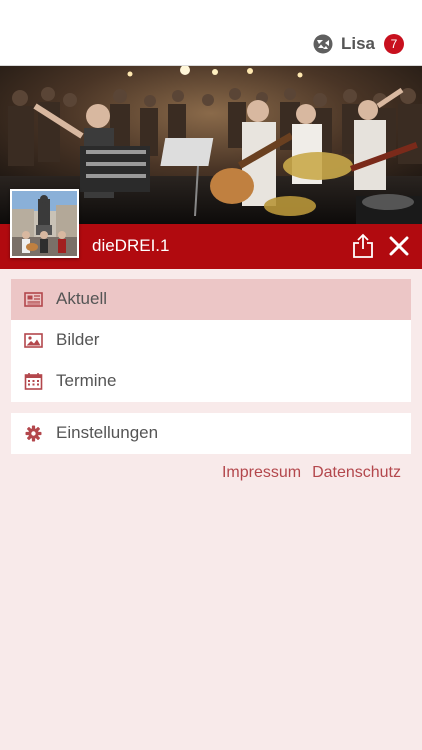 This screenshot has height=750, width=422. Describe the element at coordinates (211, 381) in the screenshot. I see `menu-item-termine: Termine` at that location.